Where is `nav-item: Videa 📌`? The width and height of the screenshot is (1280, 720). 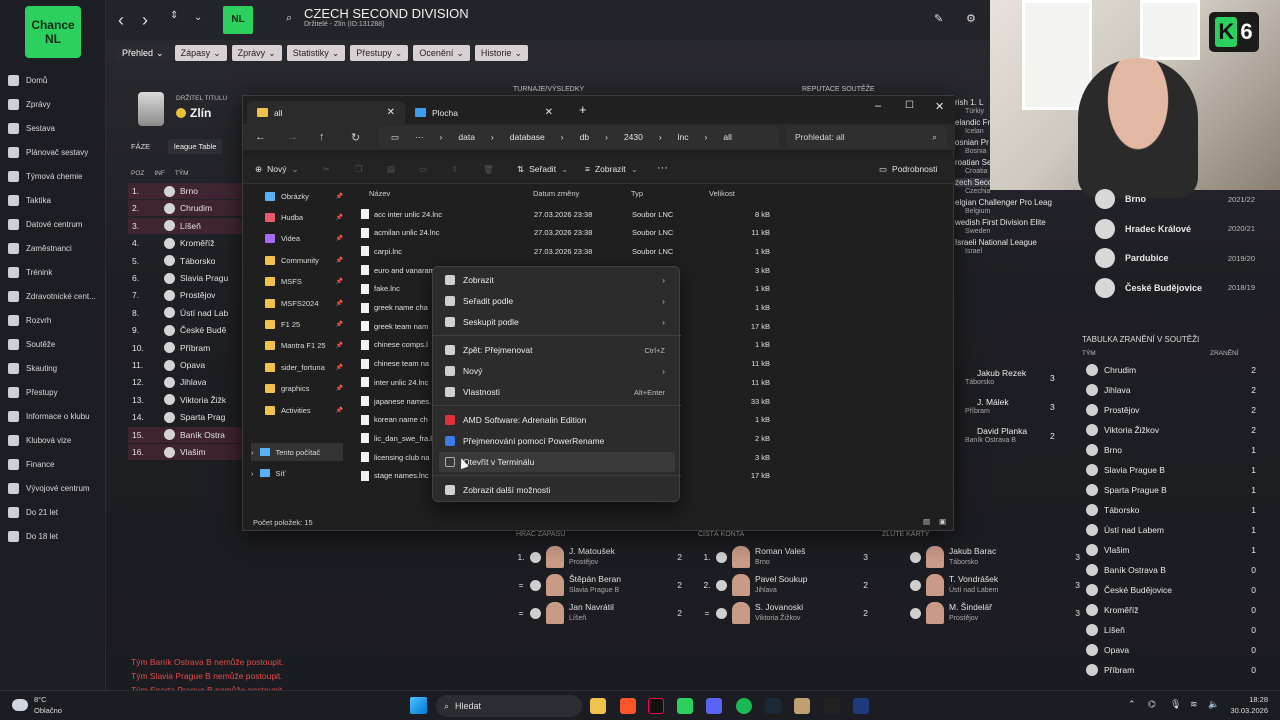 nav-item: Videa 📌 is located at coordinates (297, 239).